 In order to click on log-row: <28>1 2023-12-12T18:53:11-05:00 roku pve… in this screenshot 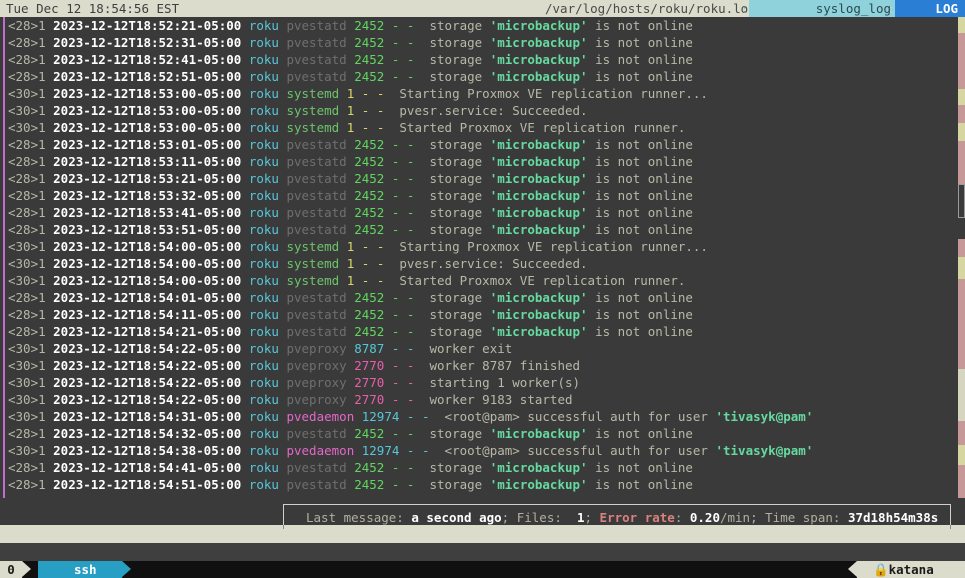, I will do `click(482, 161)`.